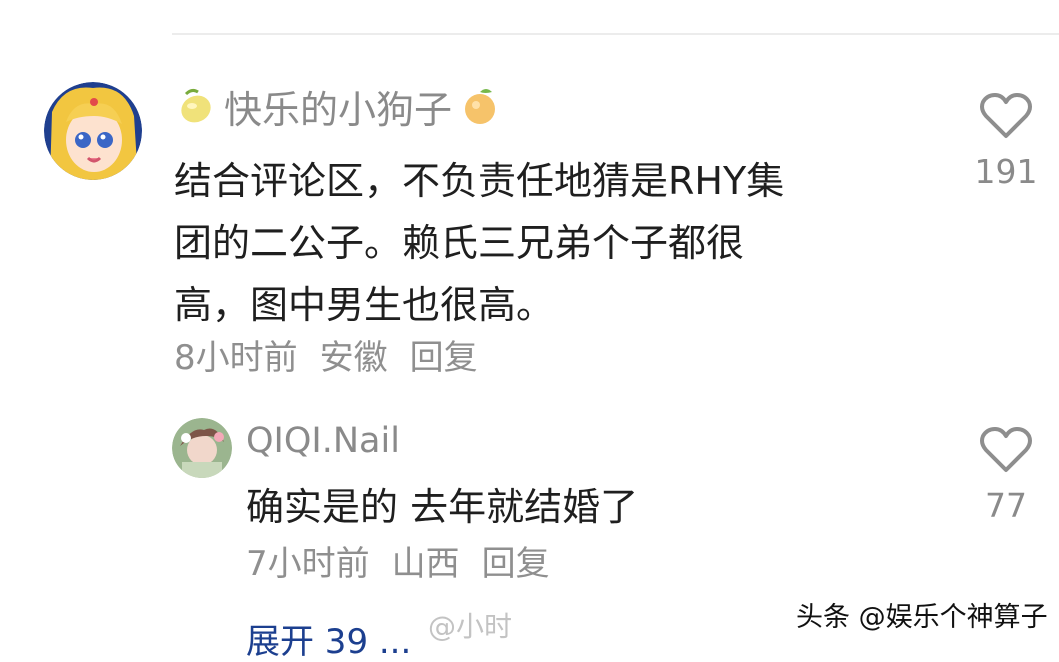 The height and width of the screenshot is (662, 1059). I want to click on reply-meta: 7小时前 山西 回复, so click(398, 564).